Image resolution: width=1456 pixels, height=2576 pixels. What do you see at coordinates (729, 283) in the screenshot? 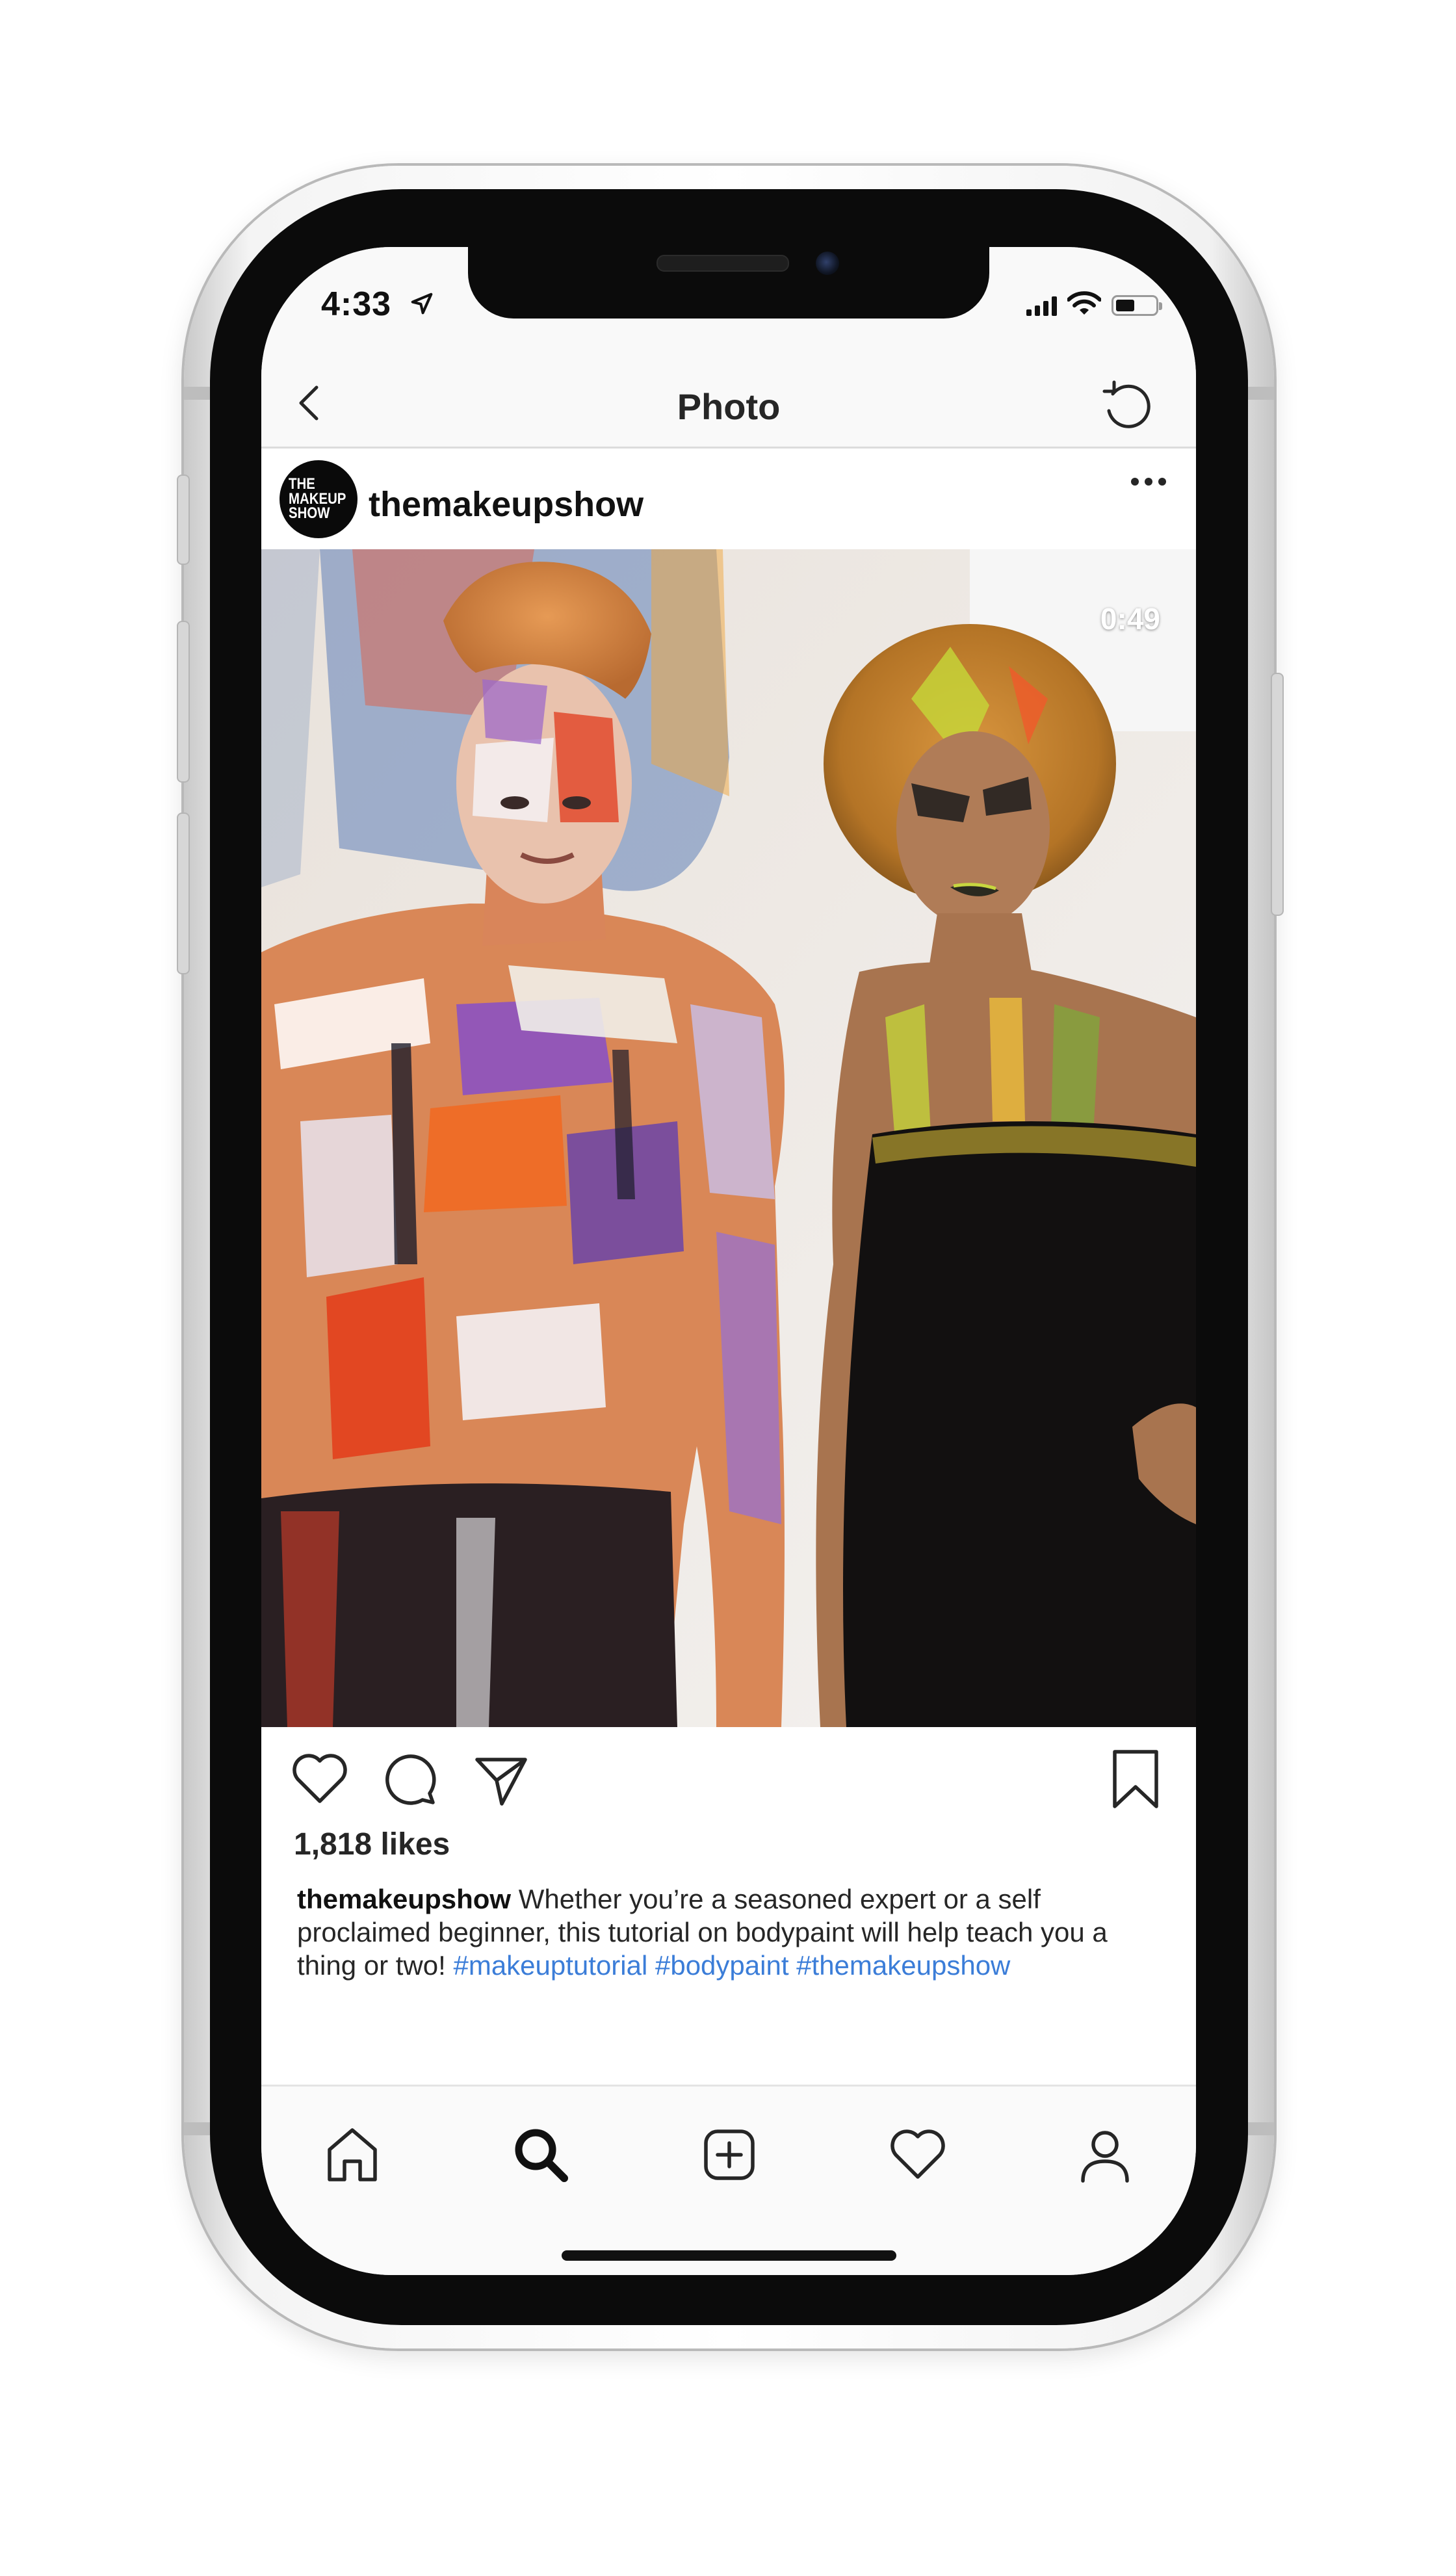
I see `notch` at bounding box center [729, 283].